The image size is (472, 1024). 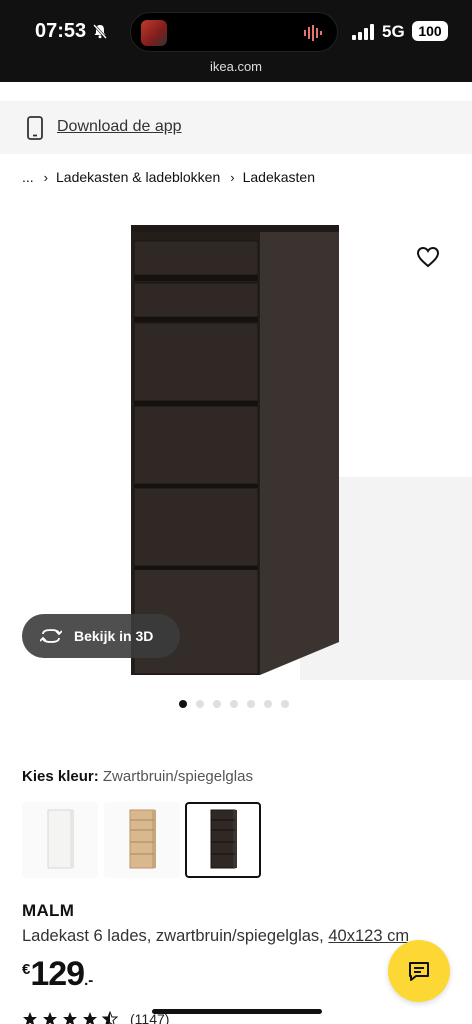 I want to click on color-swatch-oak, so click(x=142, y=840).